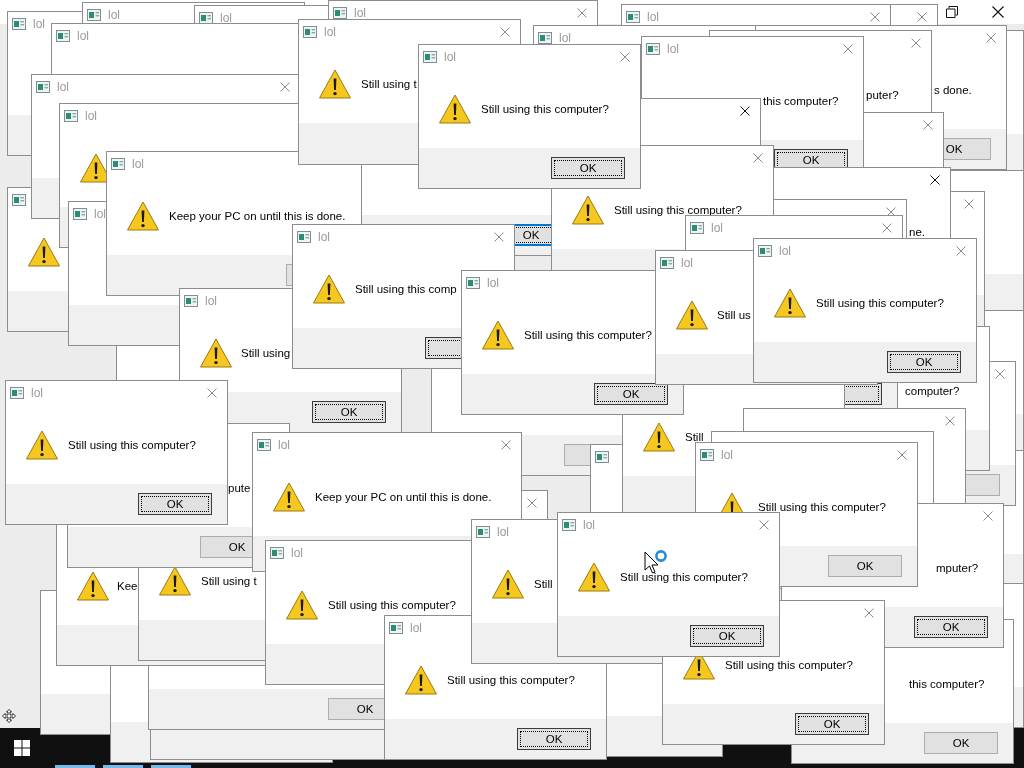  What do you see at coordinates (882, 94) in the screenshot?
I see `dialog-message: puter?` at bounding box center [882, 94].